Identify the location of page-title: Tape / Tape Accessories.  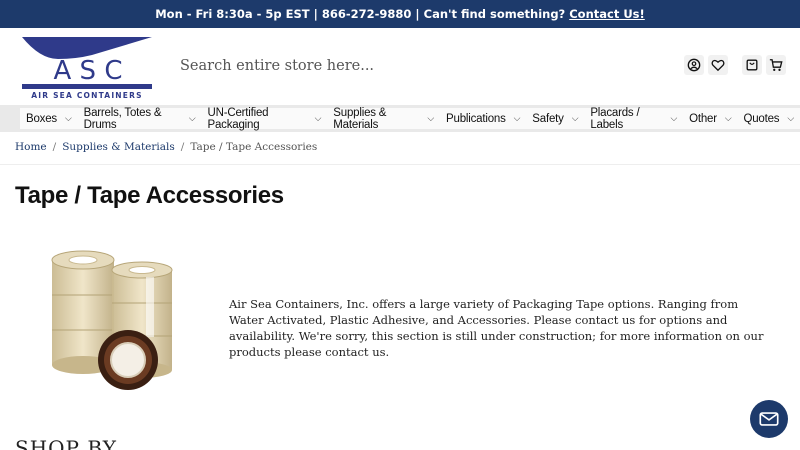
(149, 195).